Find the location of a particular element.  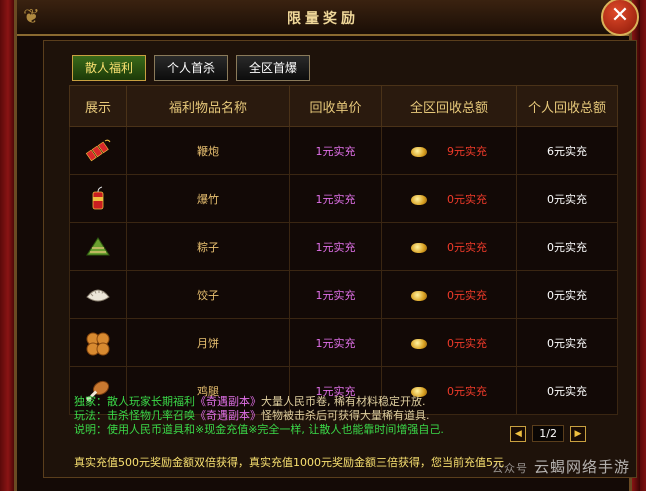

header-item-name: 福利物品名称 is located at coordinates (208, 106).